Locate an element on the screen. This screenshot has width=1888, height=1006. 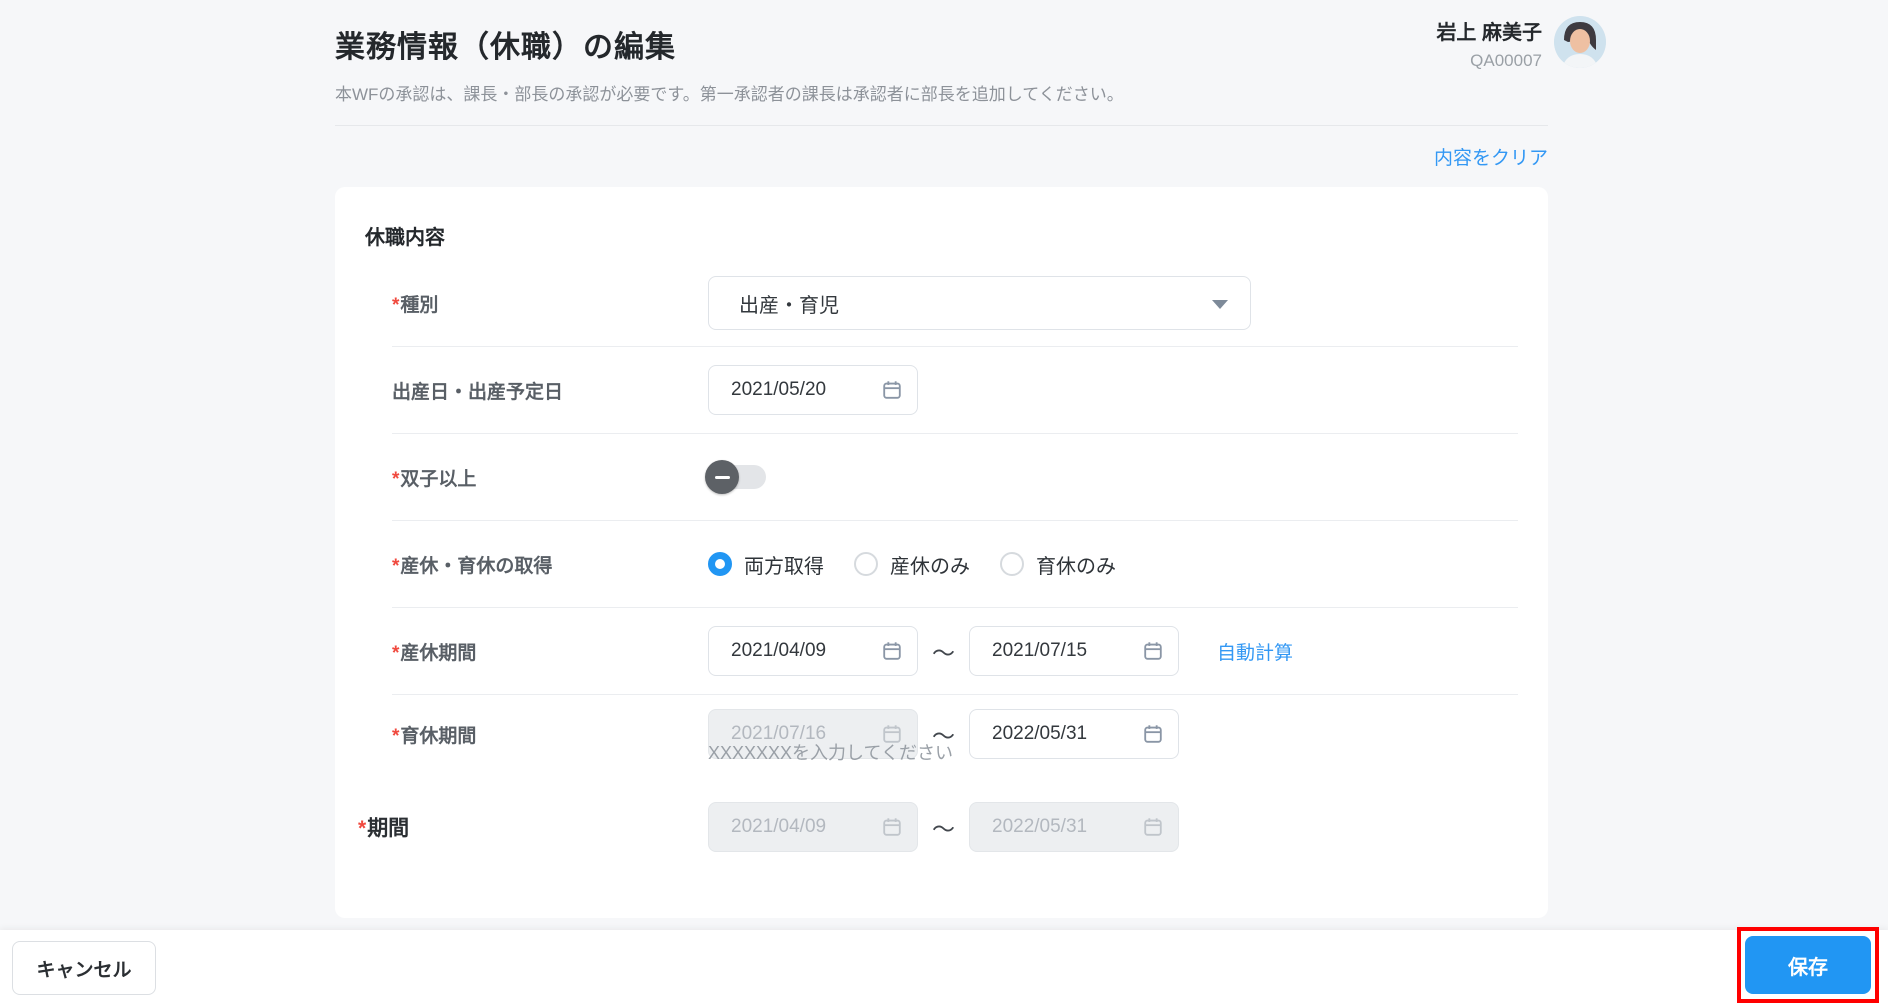
birth-date-input: 2021/05/20 is located at coordinates (813, 390).